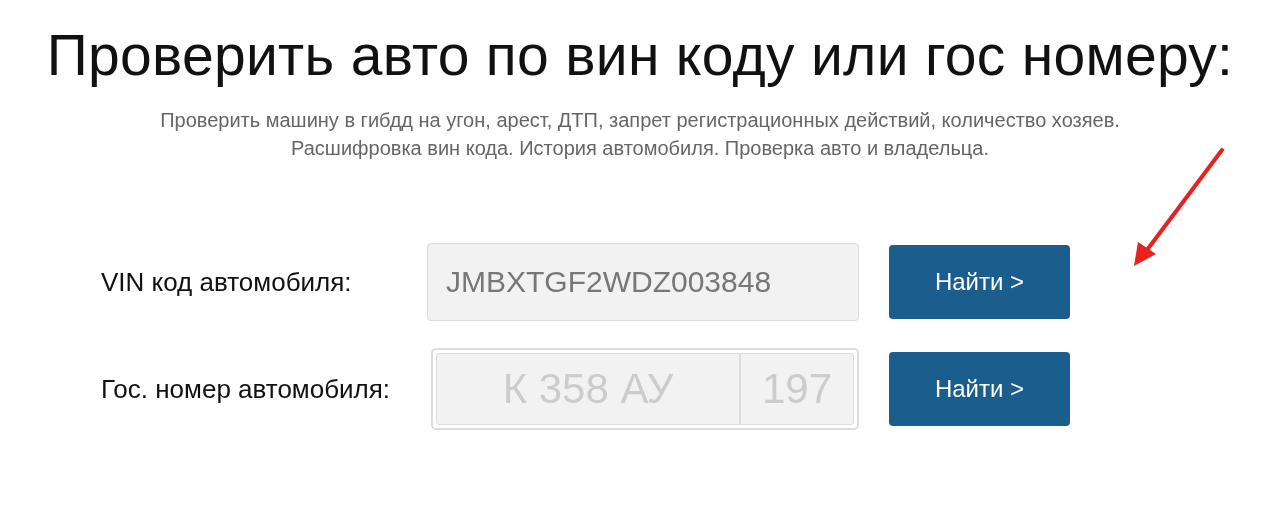 The height and width of the screenshot is (507, 1280). I want to click on page-title: Проверить авто по вин коду или гос номеру:, so click(640, 55).